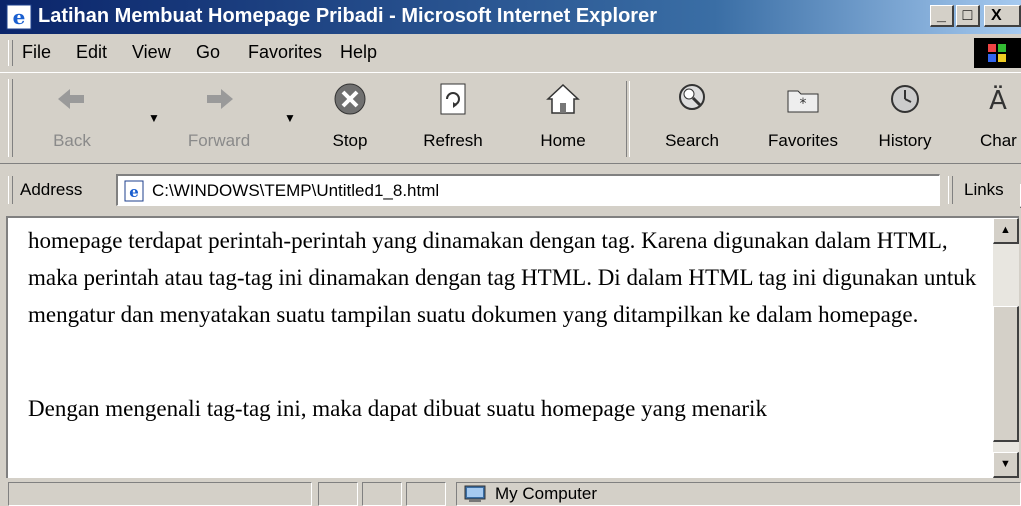 The width and height of the screenshot is (1021, 506). Describe the element at coordinates (10, 53) in the screenshot. I see `menubar-grip` at that location.